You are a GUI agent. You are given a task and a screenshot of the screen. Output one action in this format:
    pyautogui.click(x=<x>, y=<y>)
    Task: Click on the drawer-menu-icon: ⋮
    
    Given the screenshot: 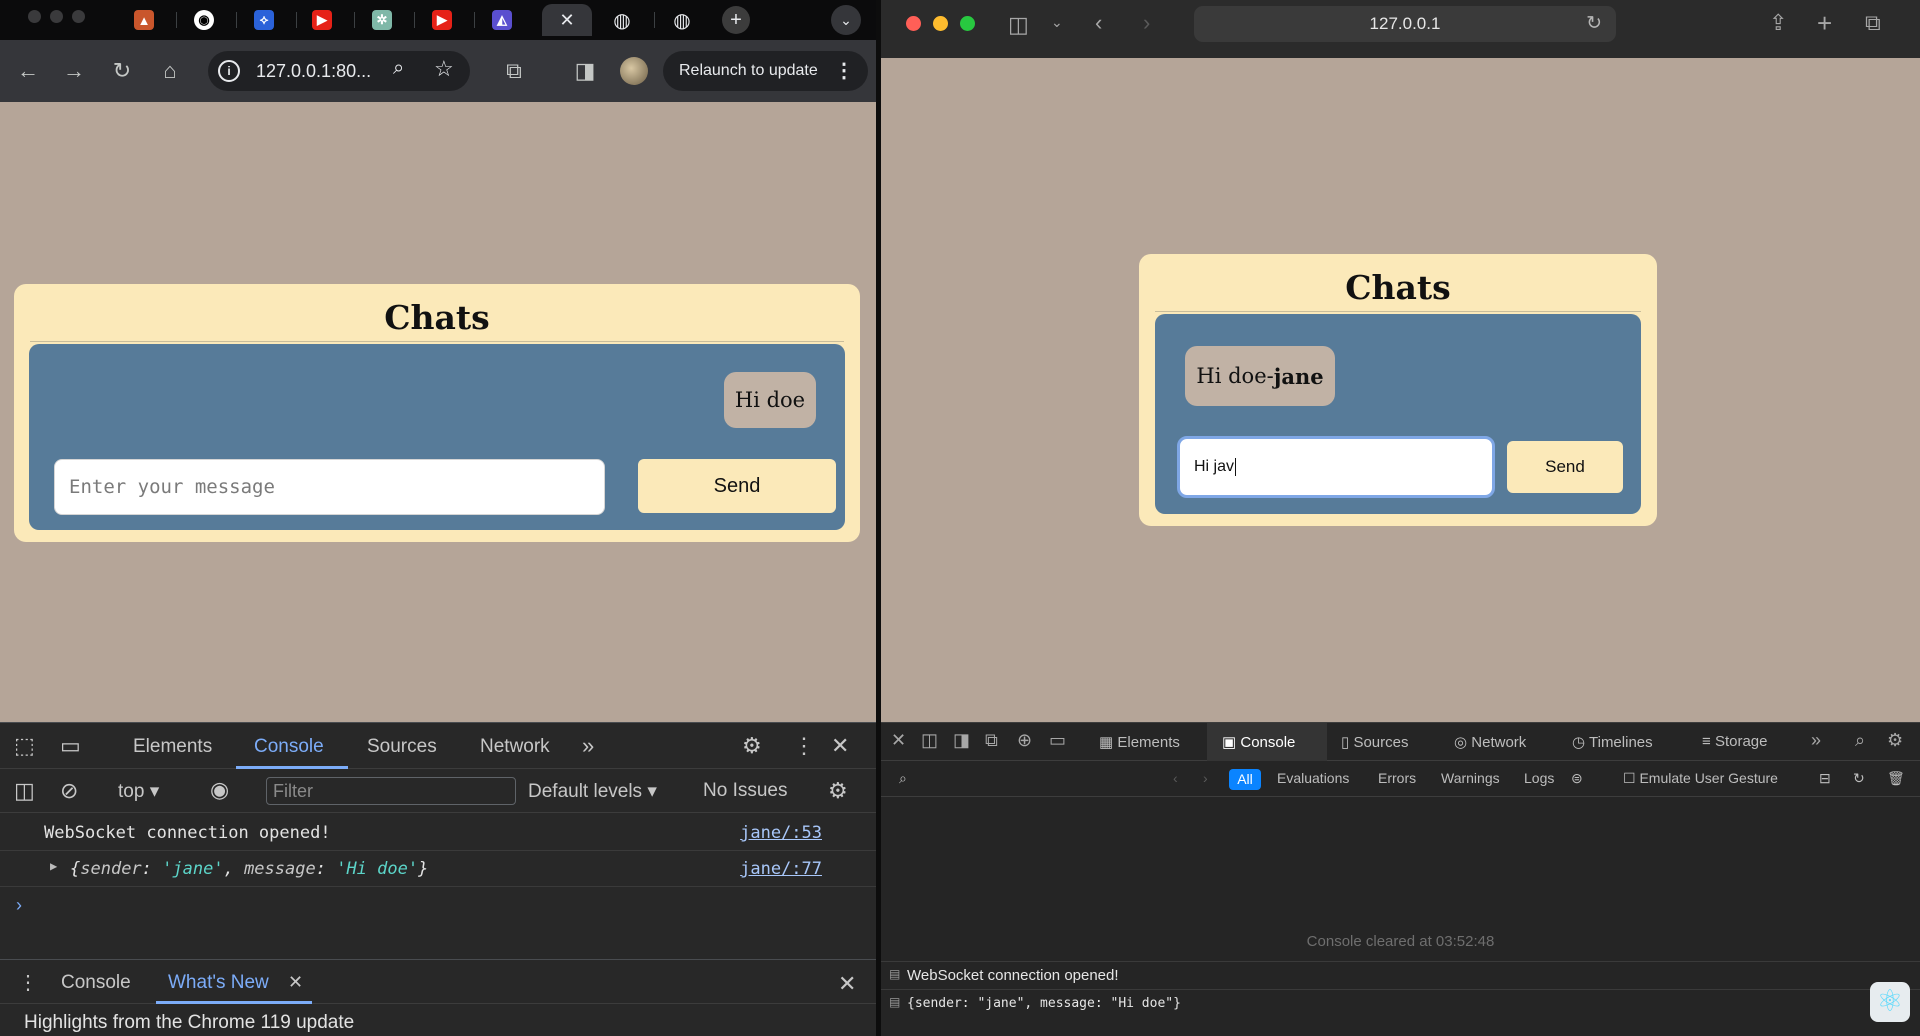 What is the action you would take?
    pyautogui.click(x=28, y=982)
    